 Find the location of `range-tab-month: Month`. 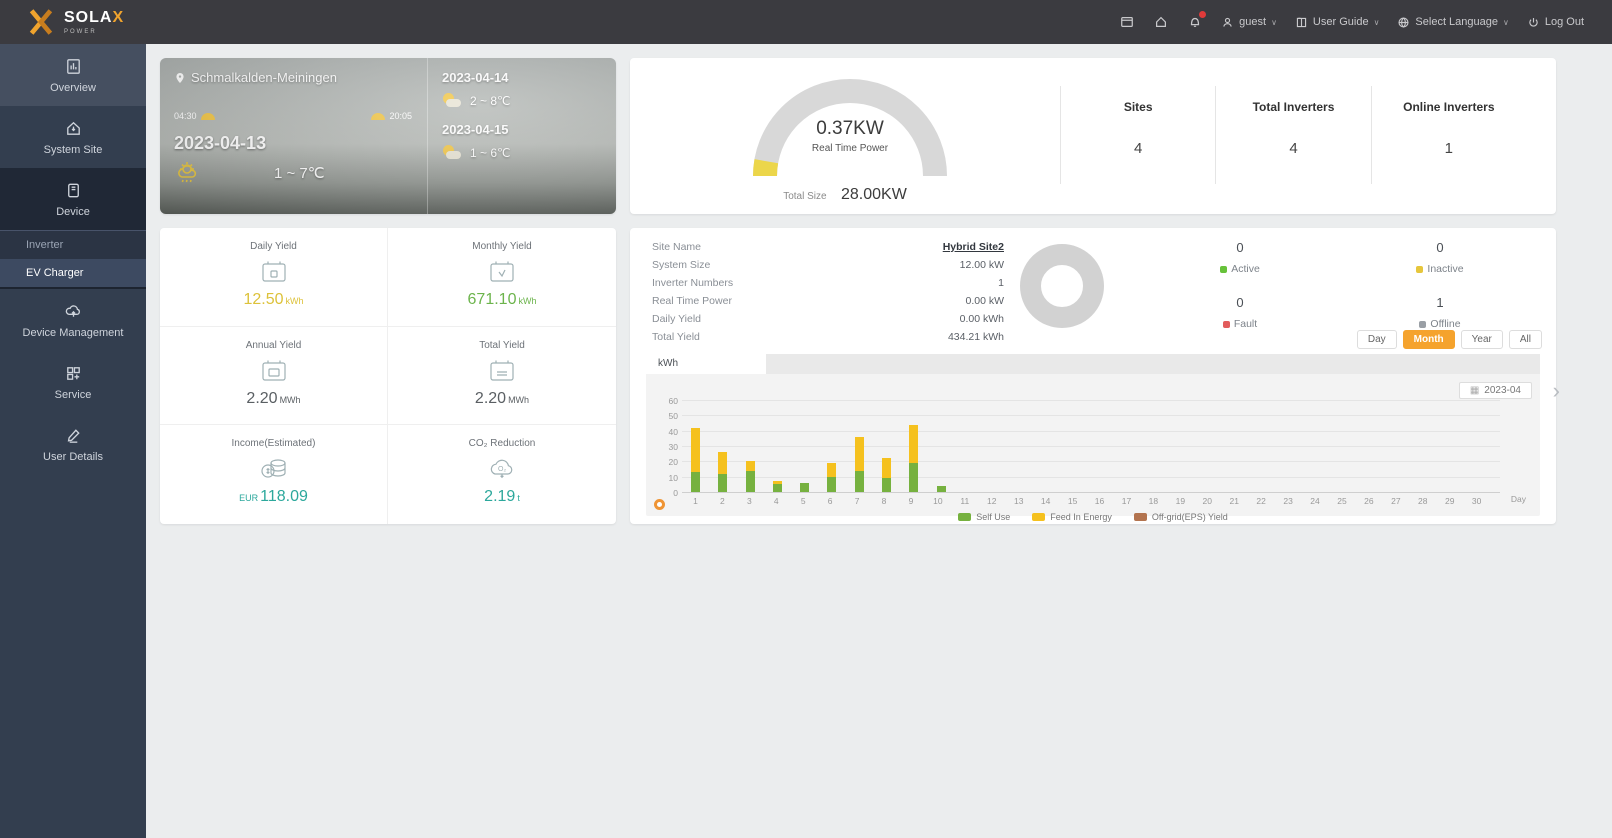

range-tab-month: Month is located at coordinates (1428, 339).